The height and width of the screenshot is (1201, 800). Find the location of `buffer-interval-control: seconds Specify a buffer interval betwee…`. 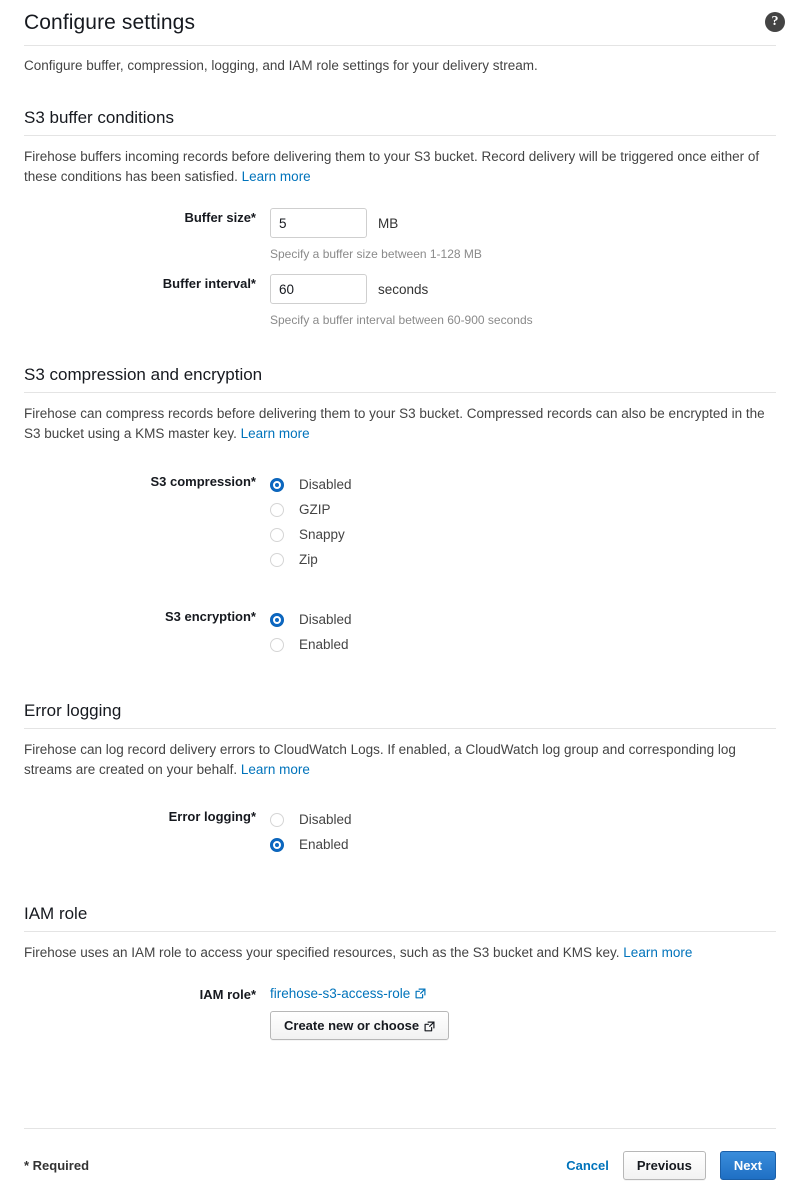

buffer-interval-control: seconds Specify a buffer interval betwee… is located at coordinates (523, 301).